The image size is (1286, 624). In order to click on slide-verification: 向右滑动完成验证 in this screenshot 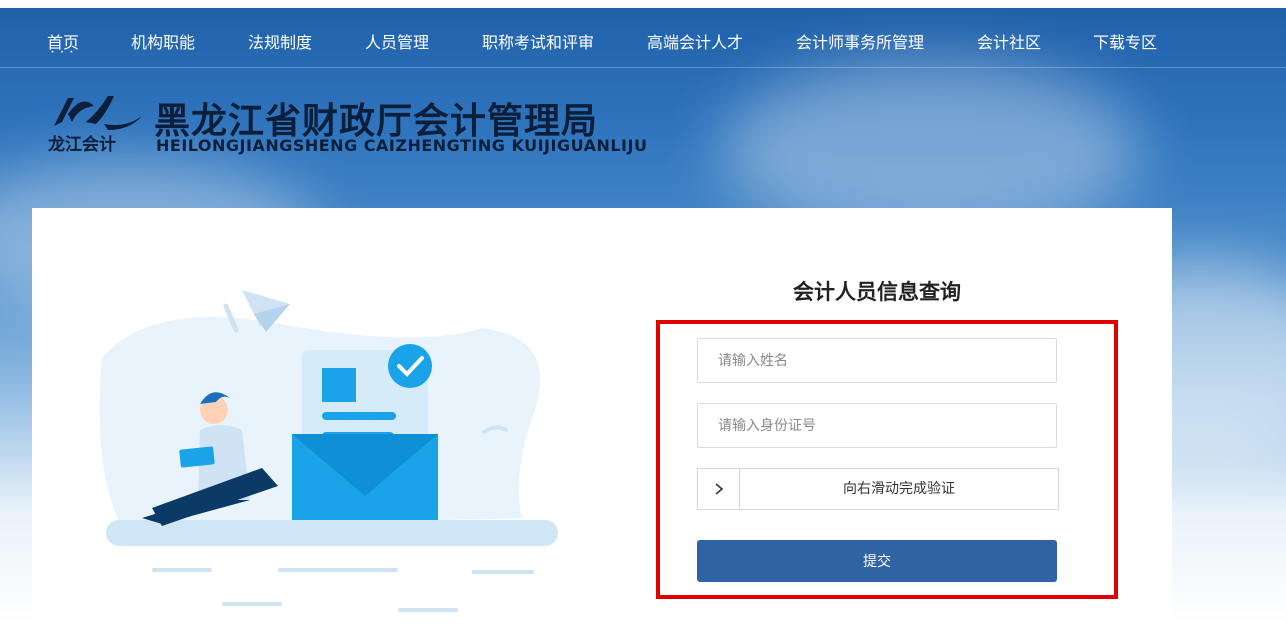, I will do `click(878, 489)`.